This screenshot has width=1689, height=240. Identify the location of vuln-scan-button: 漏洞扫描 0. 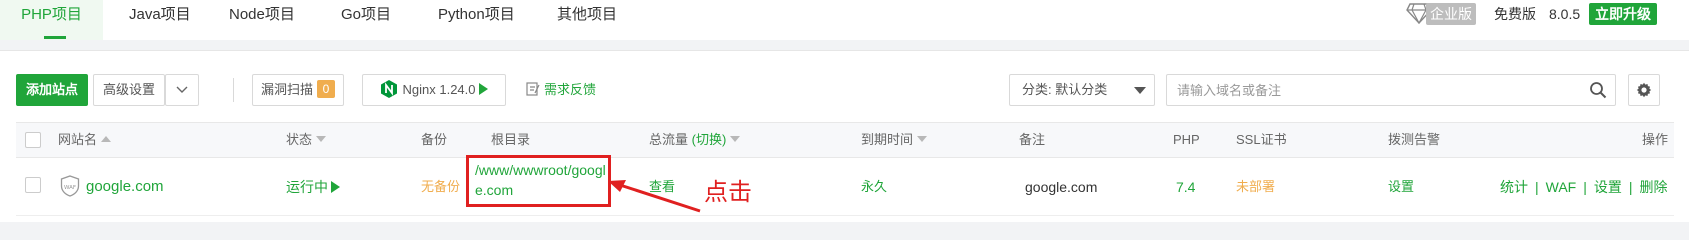
(298, 90).